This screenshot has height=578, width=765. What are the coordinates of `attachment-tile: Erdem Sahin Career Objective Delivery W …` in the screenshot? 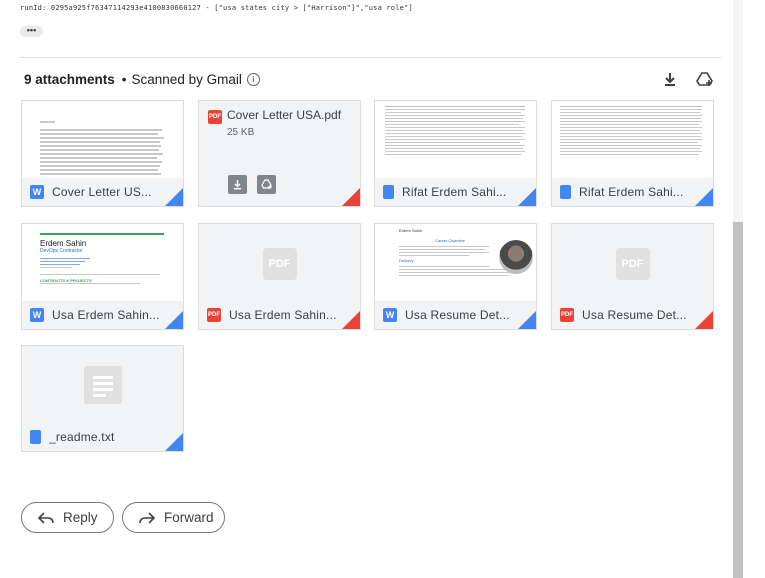 It's located at (455, 276).